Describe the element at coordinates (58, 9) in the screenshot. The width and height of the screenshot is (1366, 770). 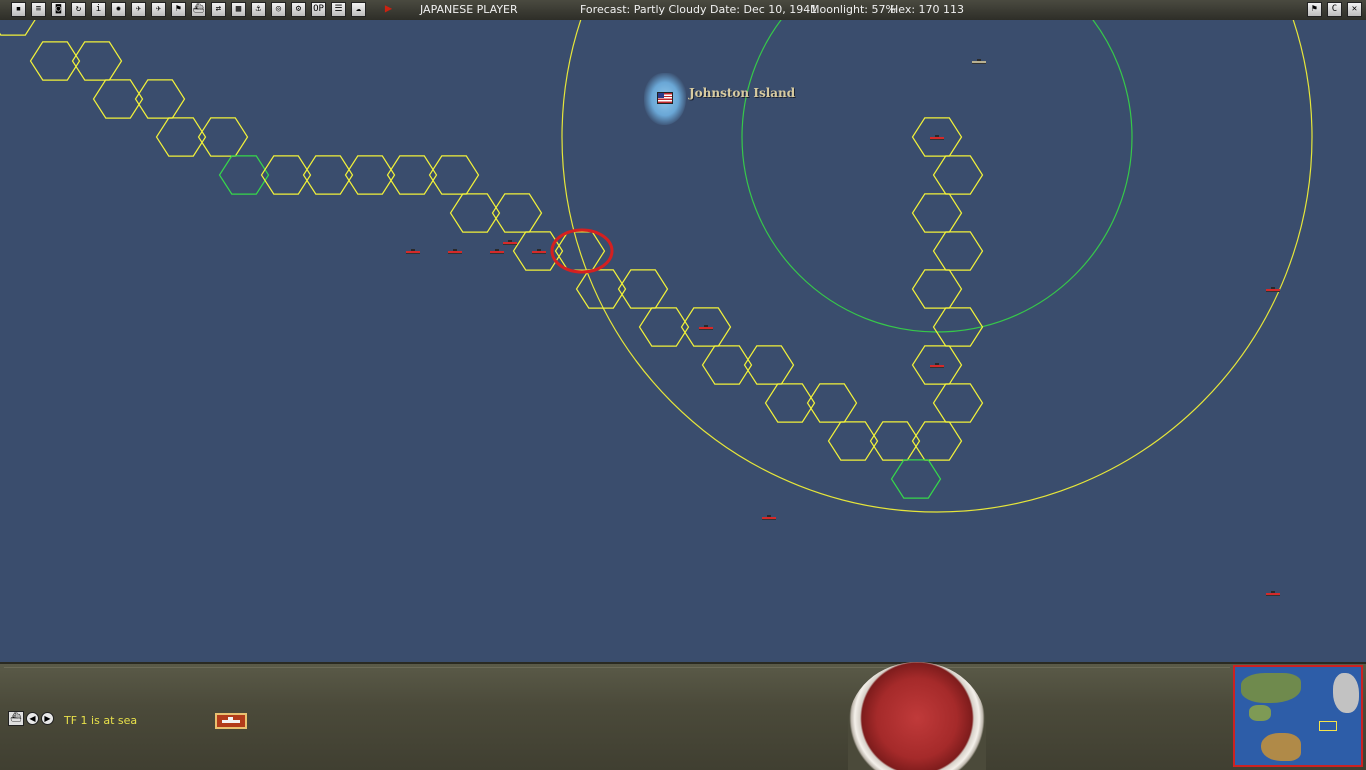
I see `cycle-icon: ◙` at that location.